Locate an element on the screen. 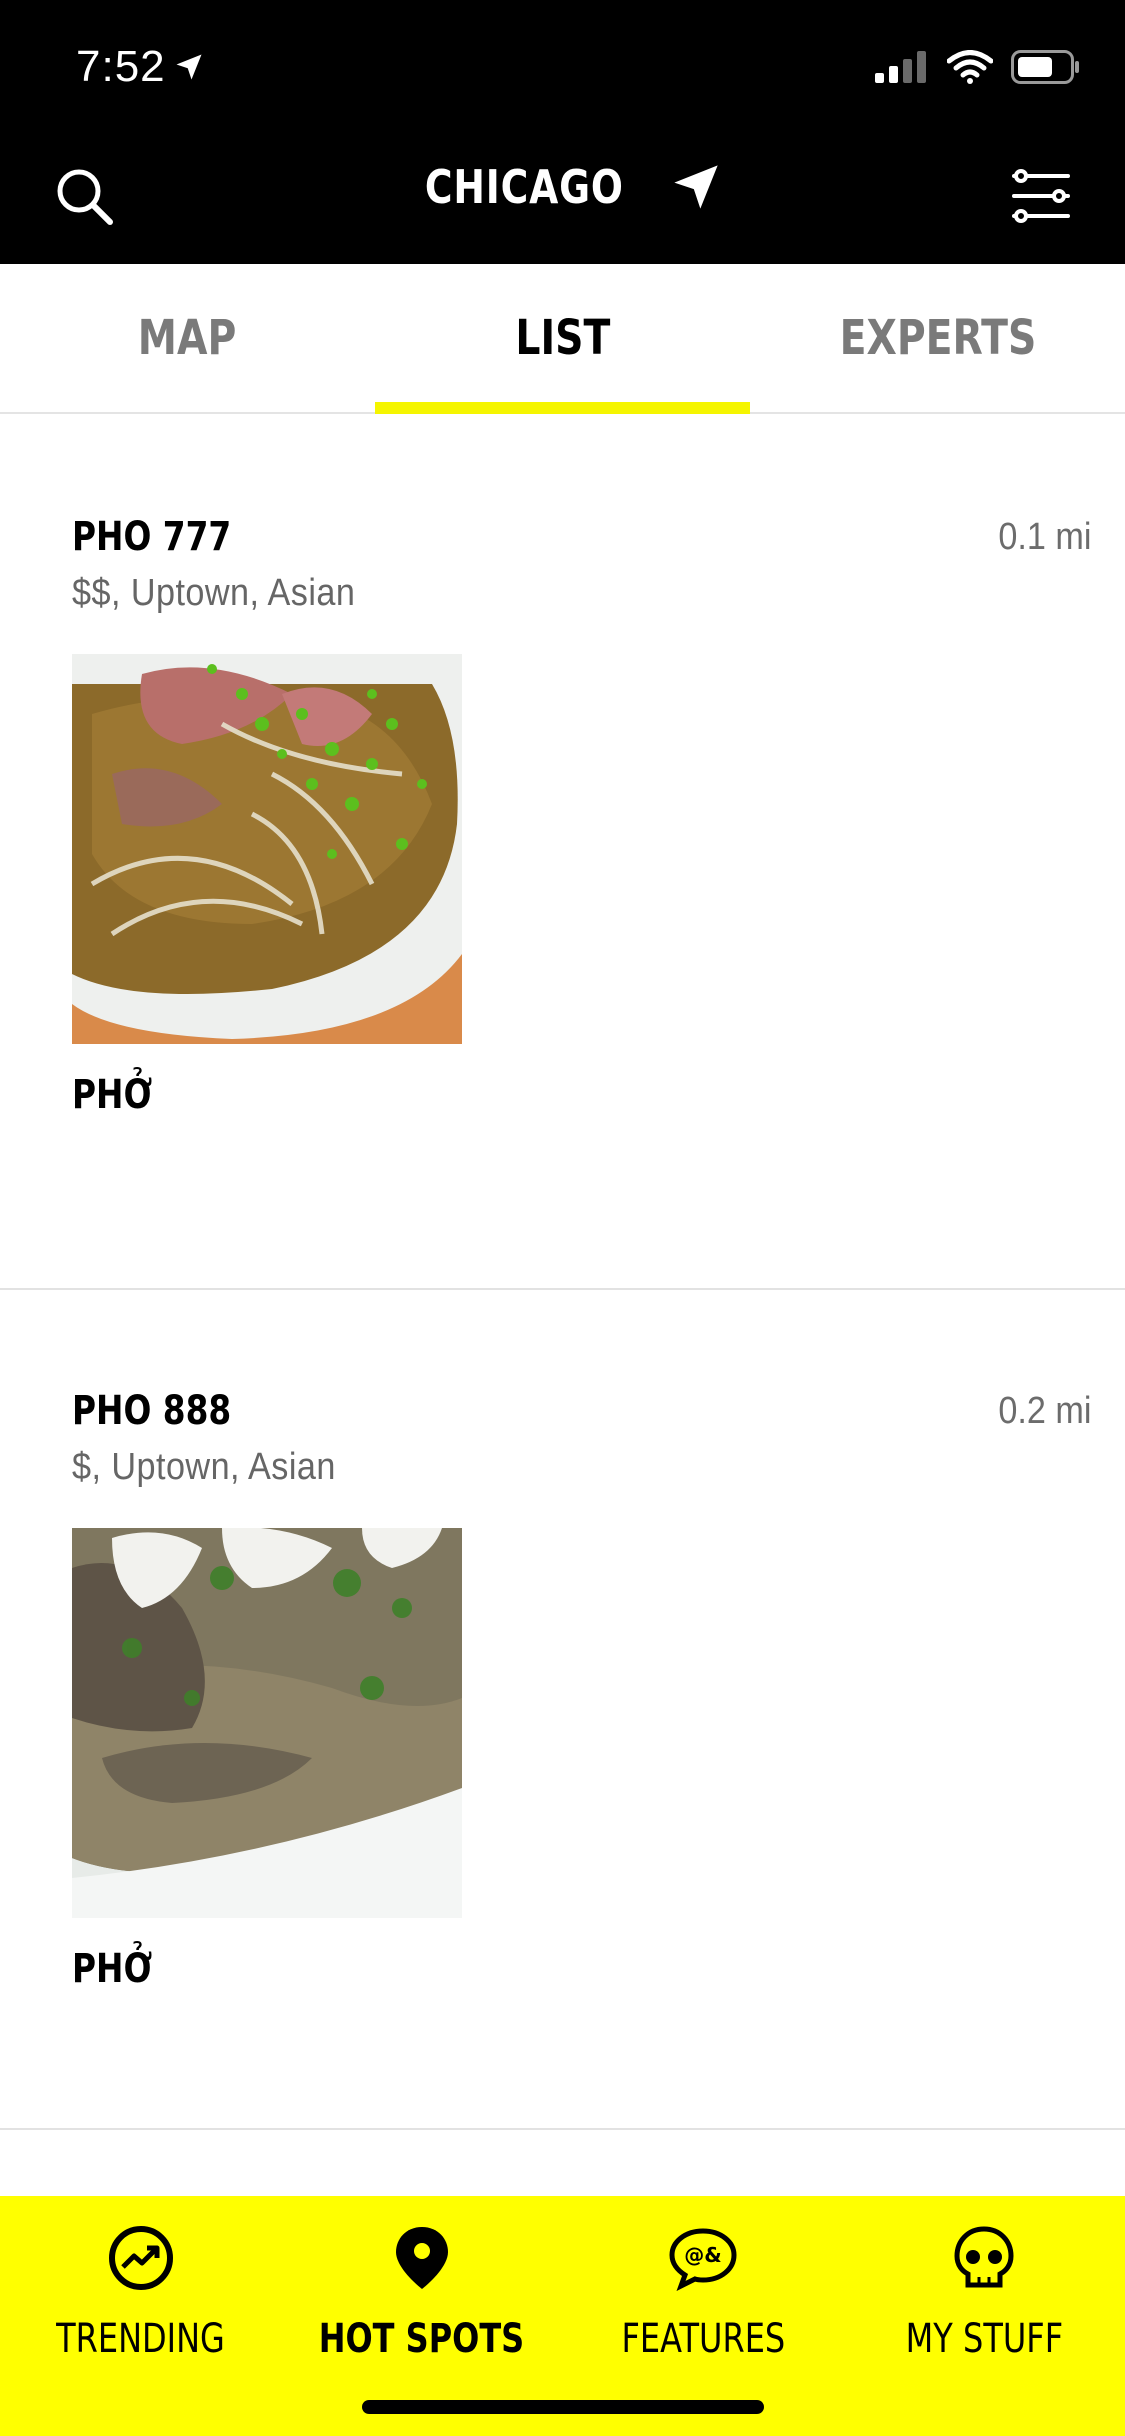 The height and width of the screenshot is (2436, 1125). status-time-text: 7:52 is located at coordinates (121, 66).